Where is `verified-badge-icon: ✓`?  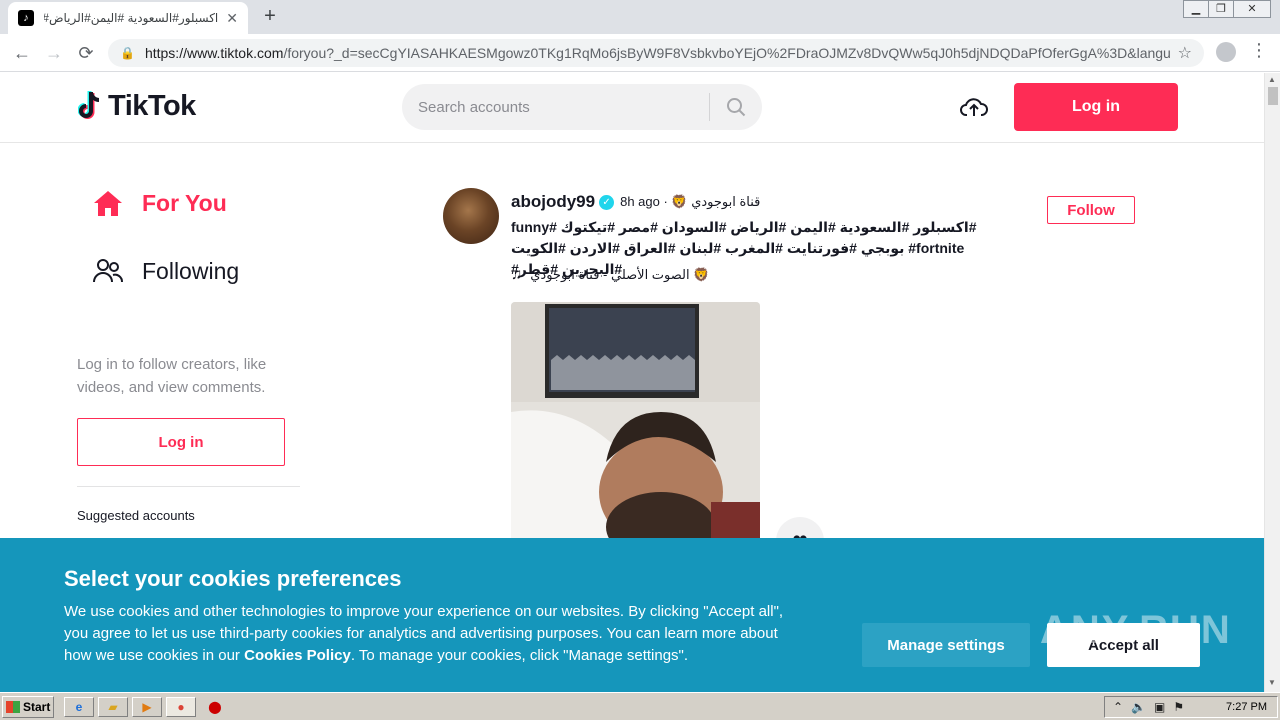
verified-badge-icon: ✓ is located at coordinates (607, 202).